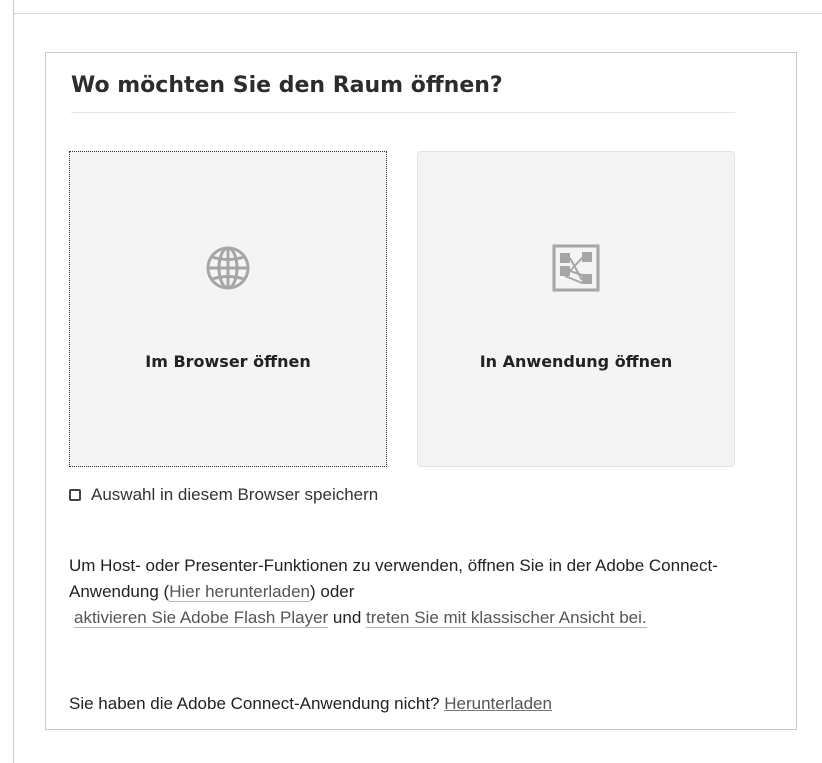 This screenshot has width=822, height=763. What do you see at coordinates (506, 618) in the screenshot?
I see `join-classic-view-link: treten Sie mit klassischer Ansicht bei.` at bounding box center [506, 618].